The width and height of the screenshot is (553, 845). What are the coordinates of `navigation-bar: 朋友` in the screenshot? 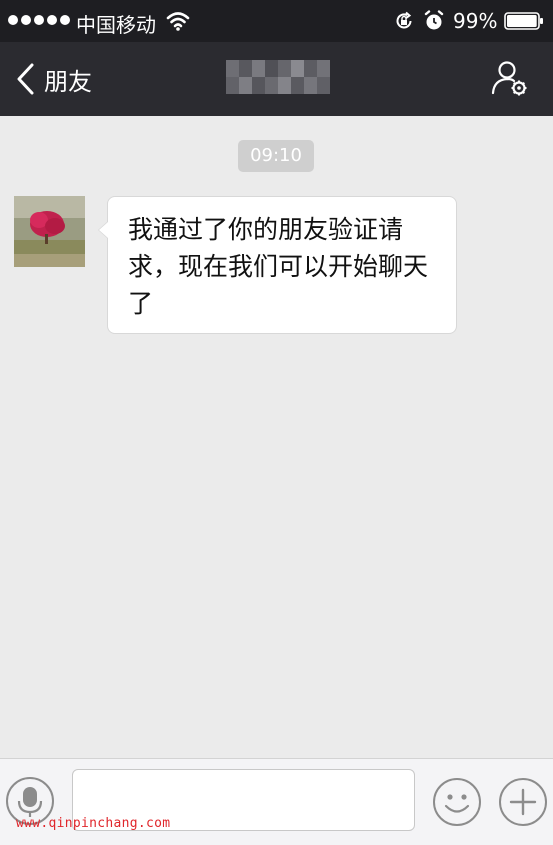 It's located at (276, 79).